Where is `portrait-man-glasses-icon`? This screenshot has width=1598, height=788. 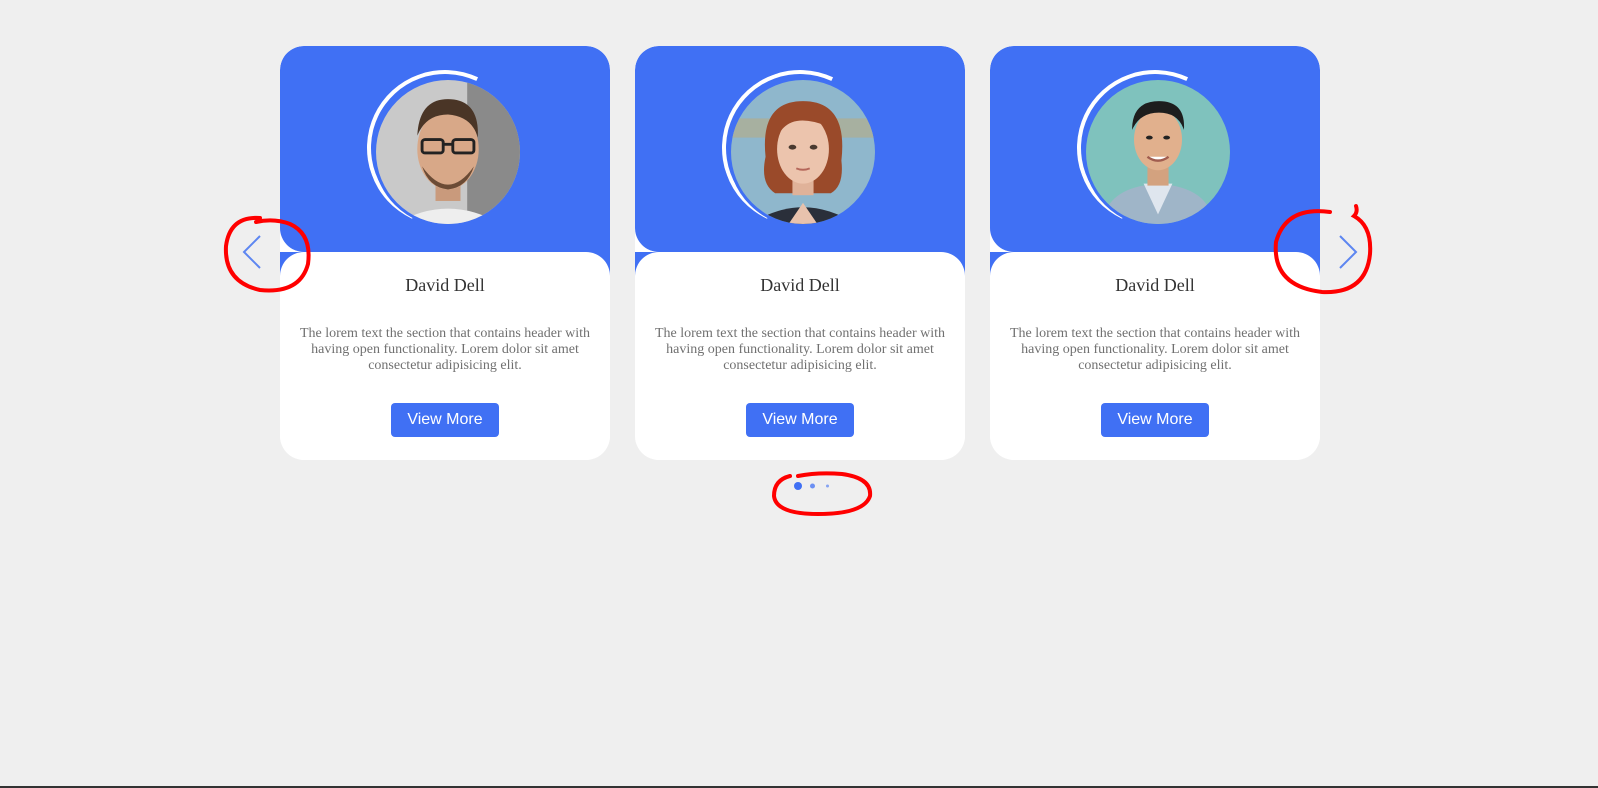 portrait-man-glasses-icon is located at coordinates (448, 152).